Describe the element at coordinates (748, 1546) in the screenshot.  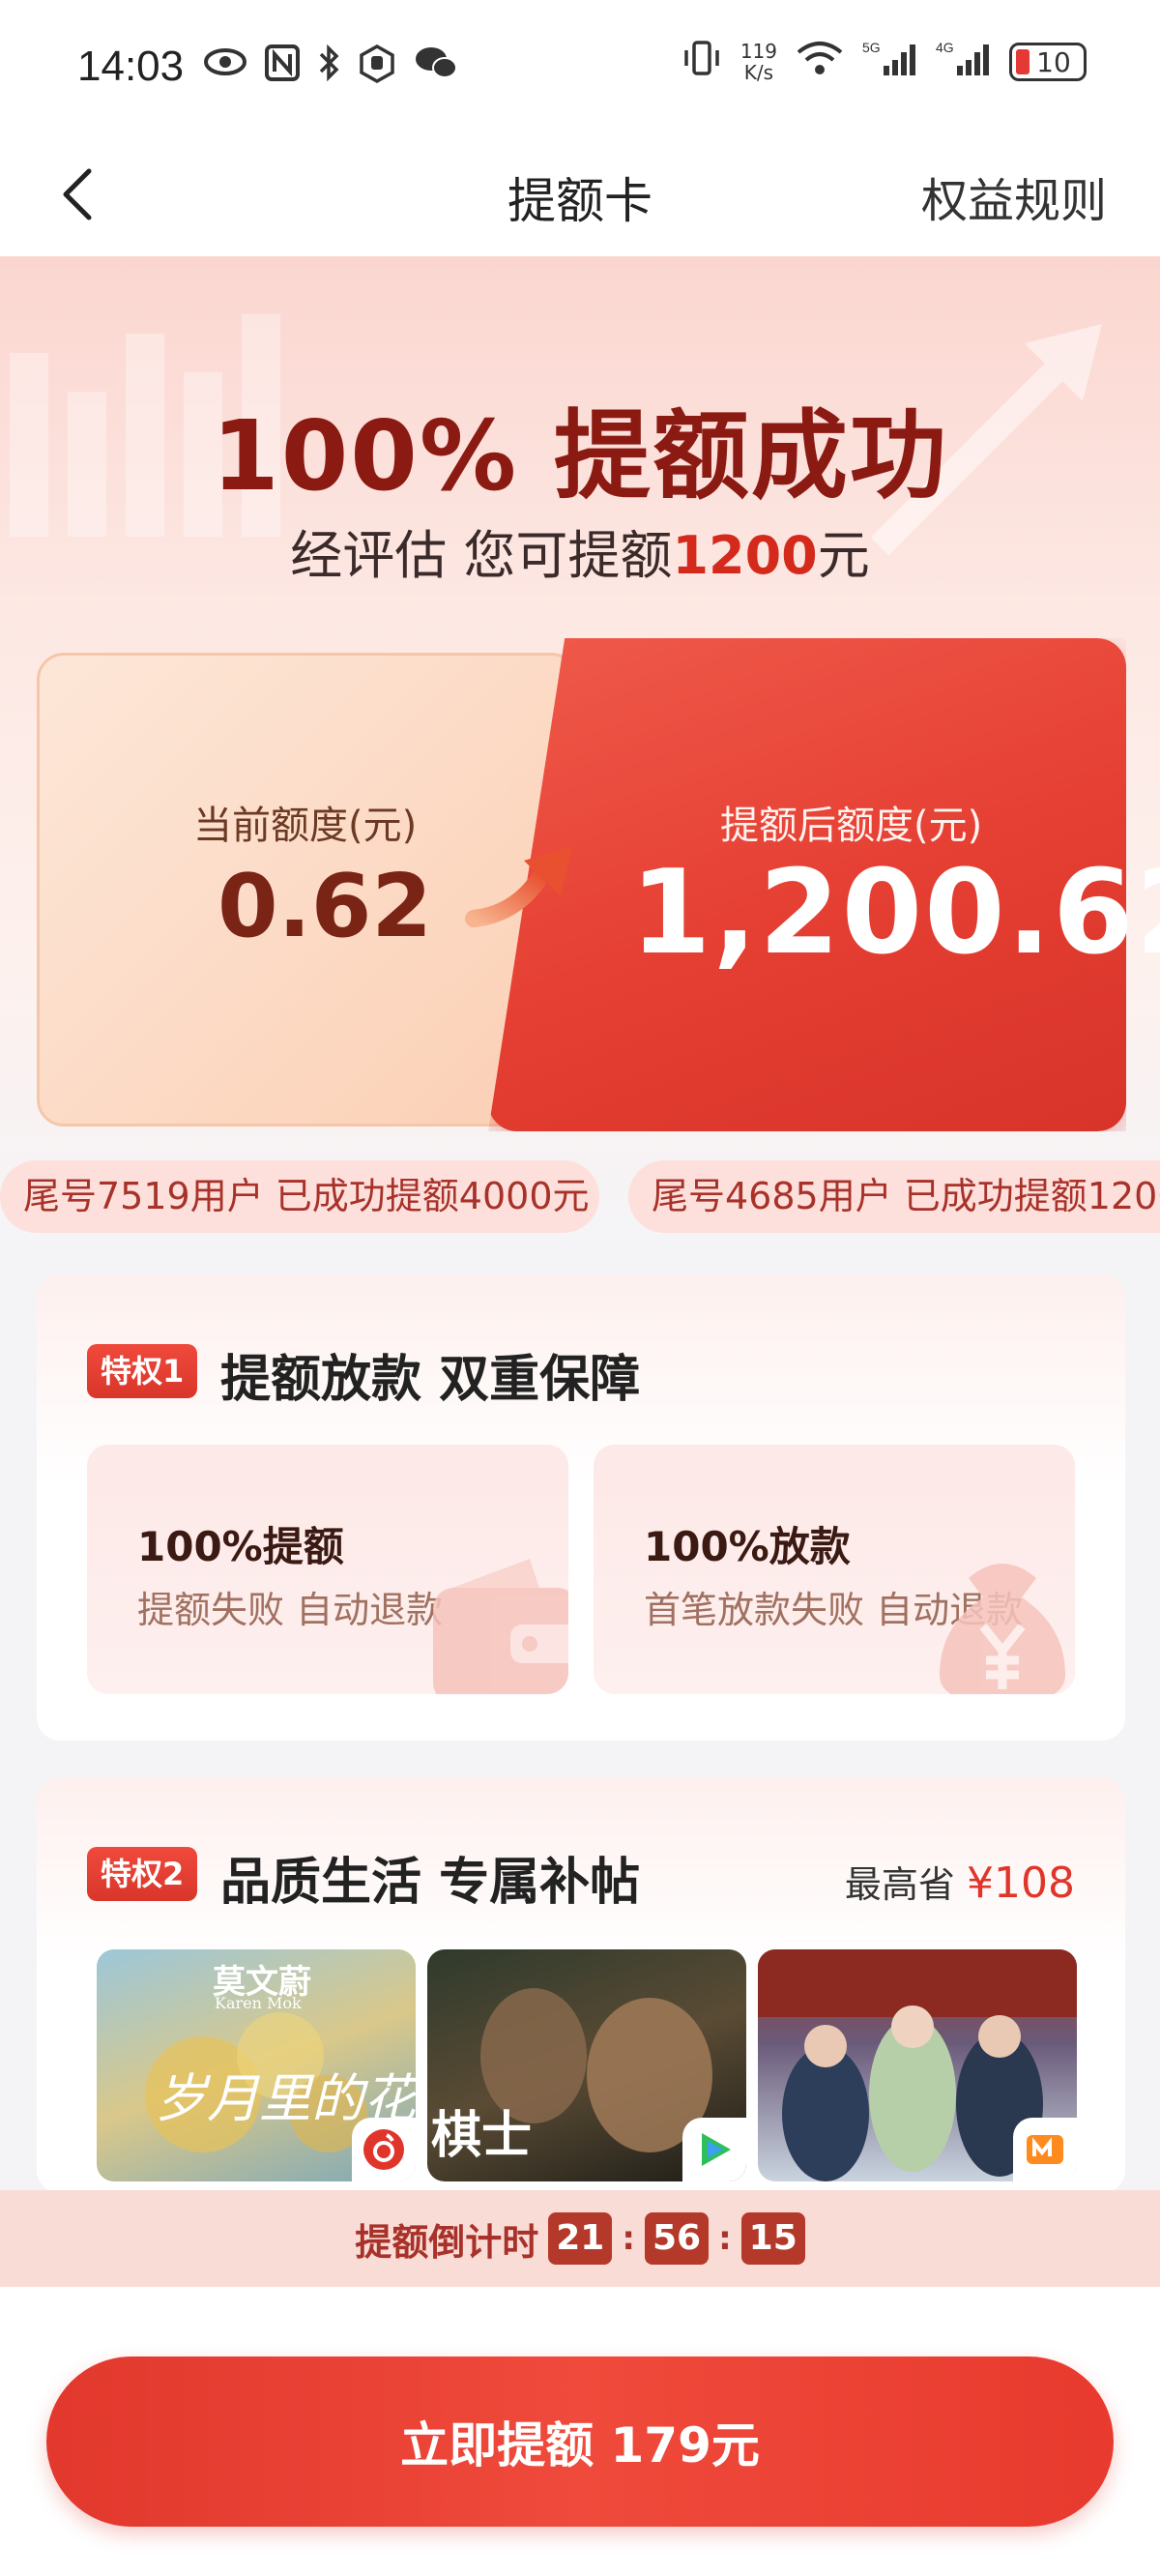
I see `guarantee-loan-heading: 100%放款` at that location.